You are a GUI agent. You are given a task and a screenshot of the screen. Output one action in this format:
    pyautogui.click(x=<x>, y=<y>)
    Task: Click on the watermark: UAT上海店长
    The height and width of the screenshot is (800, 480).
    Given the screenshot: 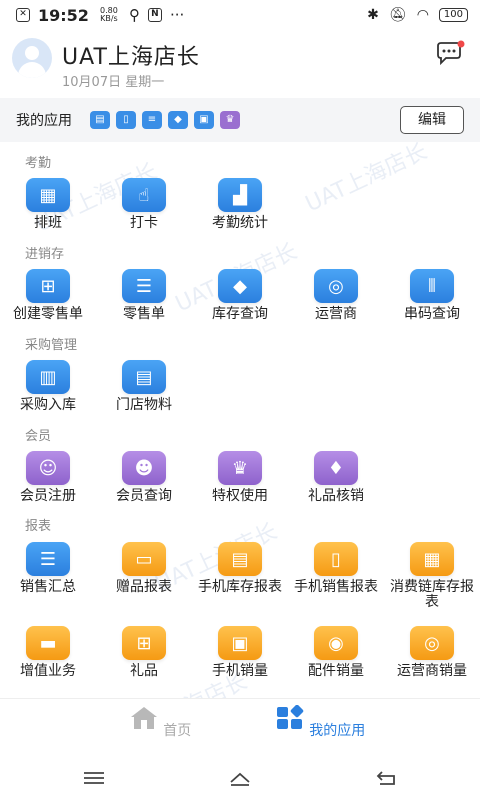 What is the action you would take?
    pyautogui.click(x=366, y=178)
    